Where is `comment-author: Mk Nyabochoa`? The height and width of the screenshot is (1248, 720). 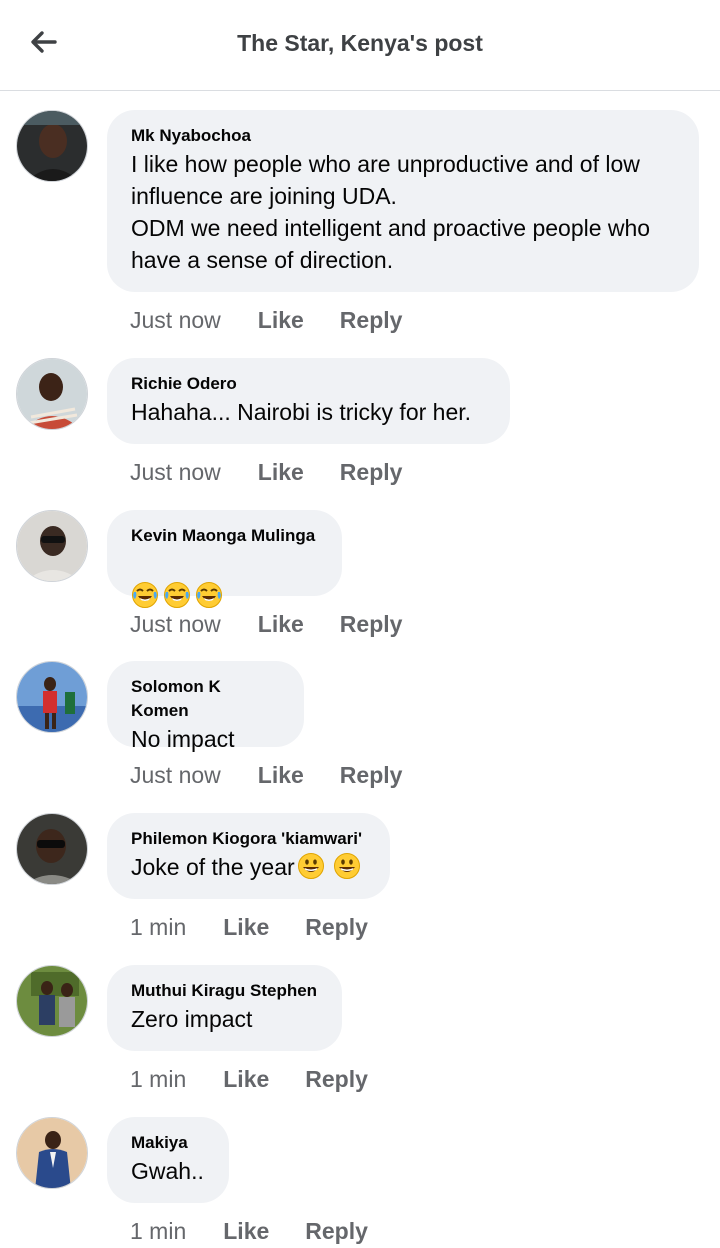 comment-author: Mk Nyabochoa is located at coordinates (403, 136).